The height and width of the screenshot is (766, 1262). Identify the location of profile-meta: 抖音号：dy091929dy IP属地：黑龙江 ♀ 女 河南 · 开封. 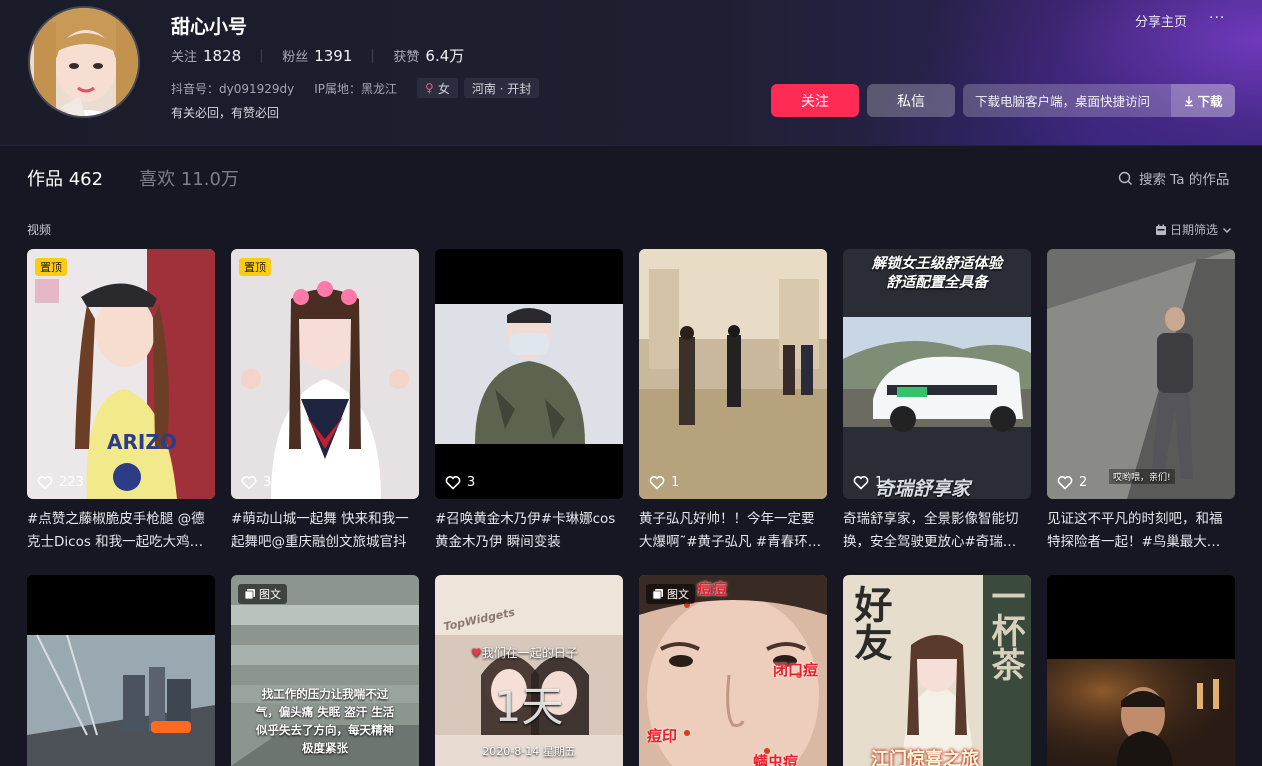
(358, 88).